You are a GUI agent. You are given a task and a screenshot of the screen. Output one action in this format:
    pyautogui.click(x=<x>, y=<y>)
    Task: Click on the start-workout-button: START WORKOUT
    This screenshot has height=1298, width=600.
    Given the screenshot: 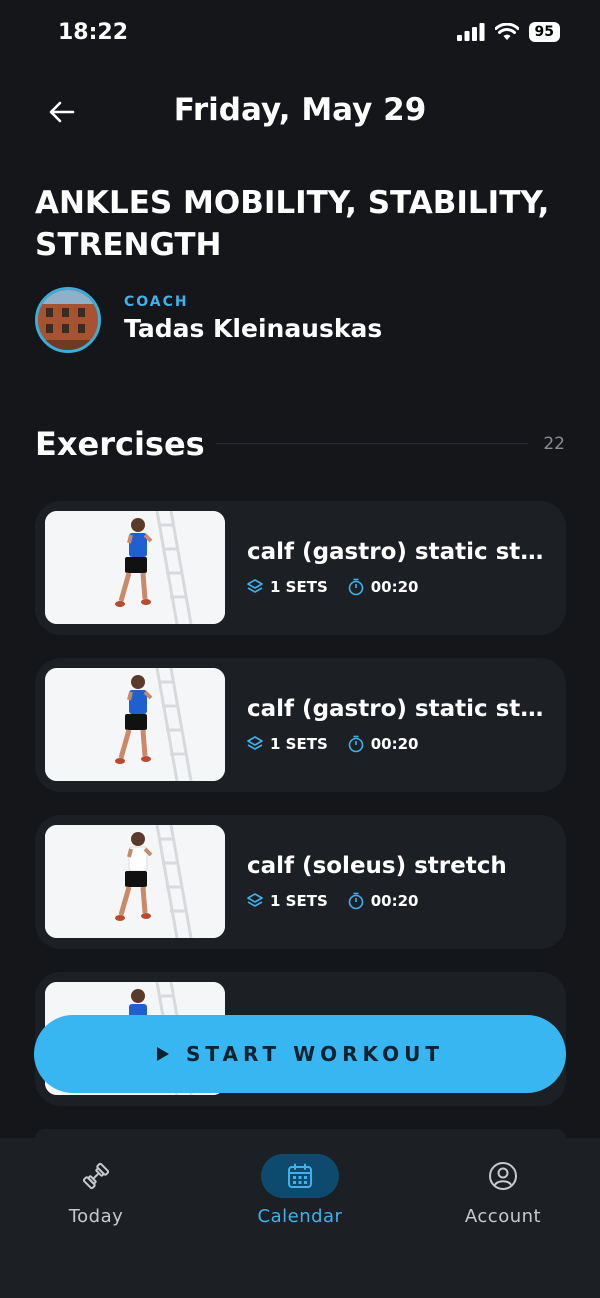 What is the action you would take?
    pyautogui.click(x=300, y=1054)
    